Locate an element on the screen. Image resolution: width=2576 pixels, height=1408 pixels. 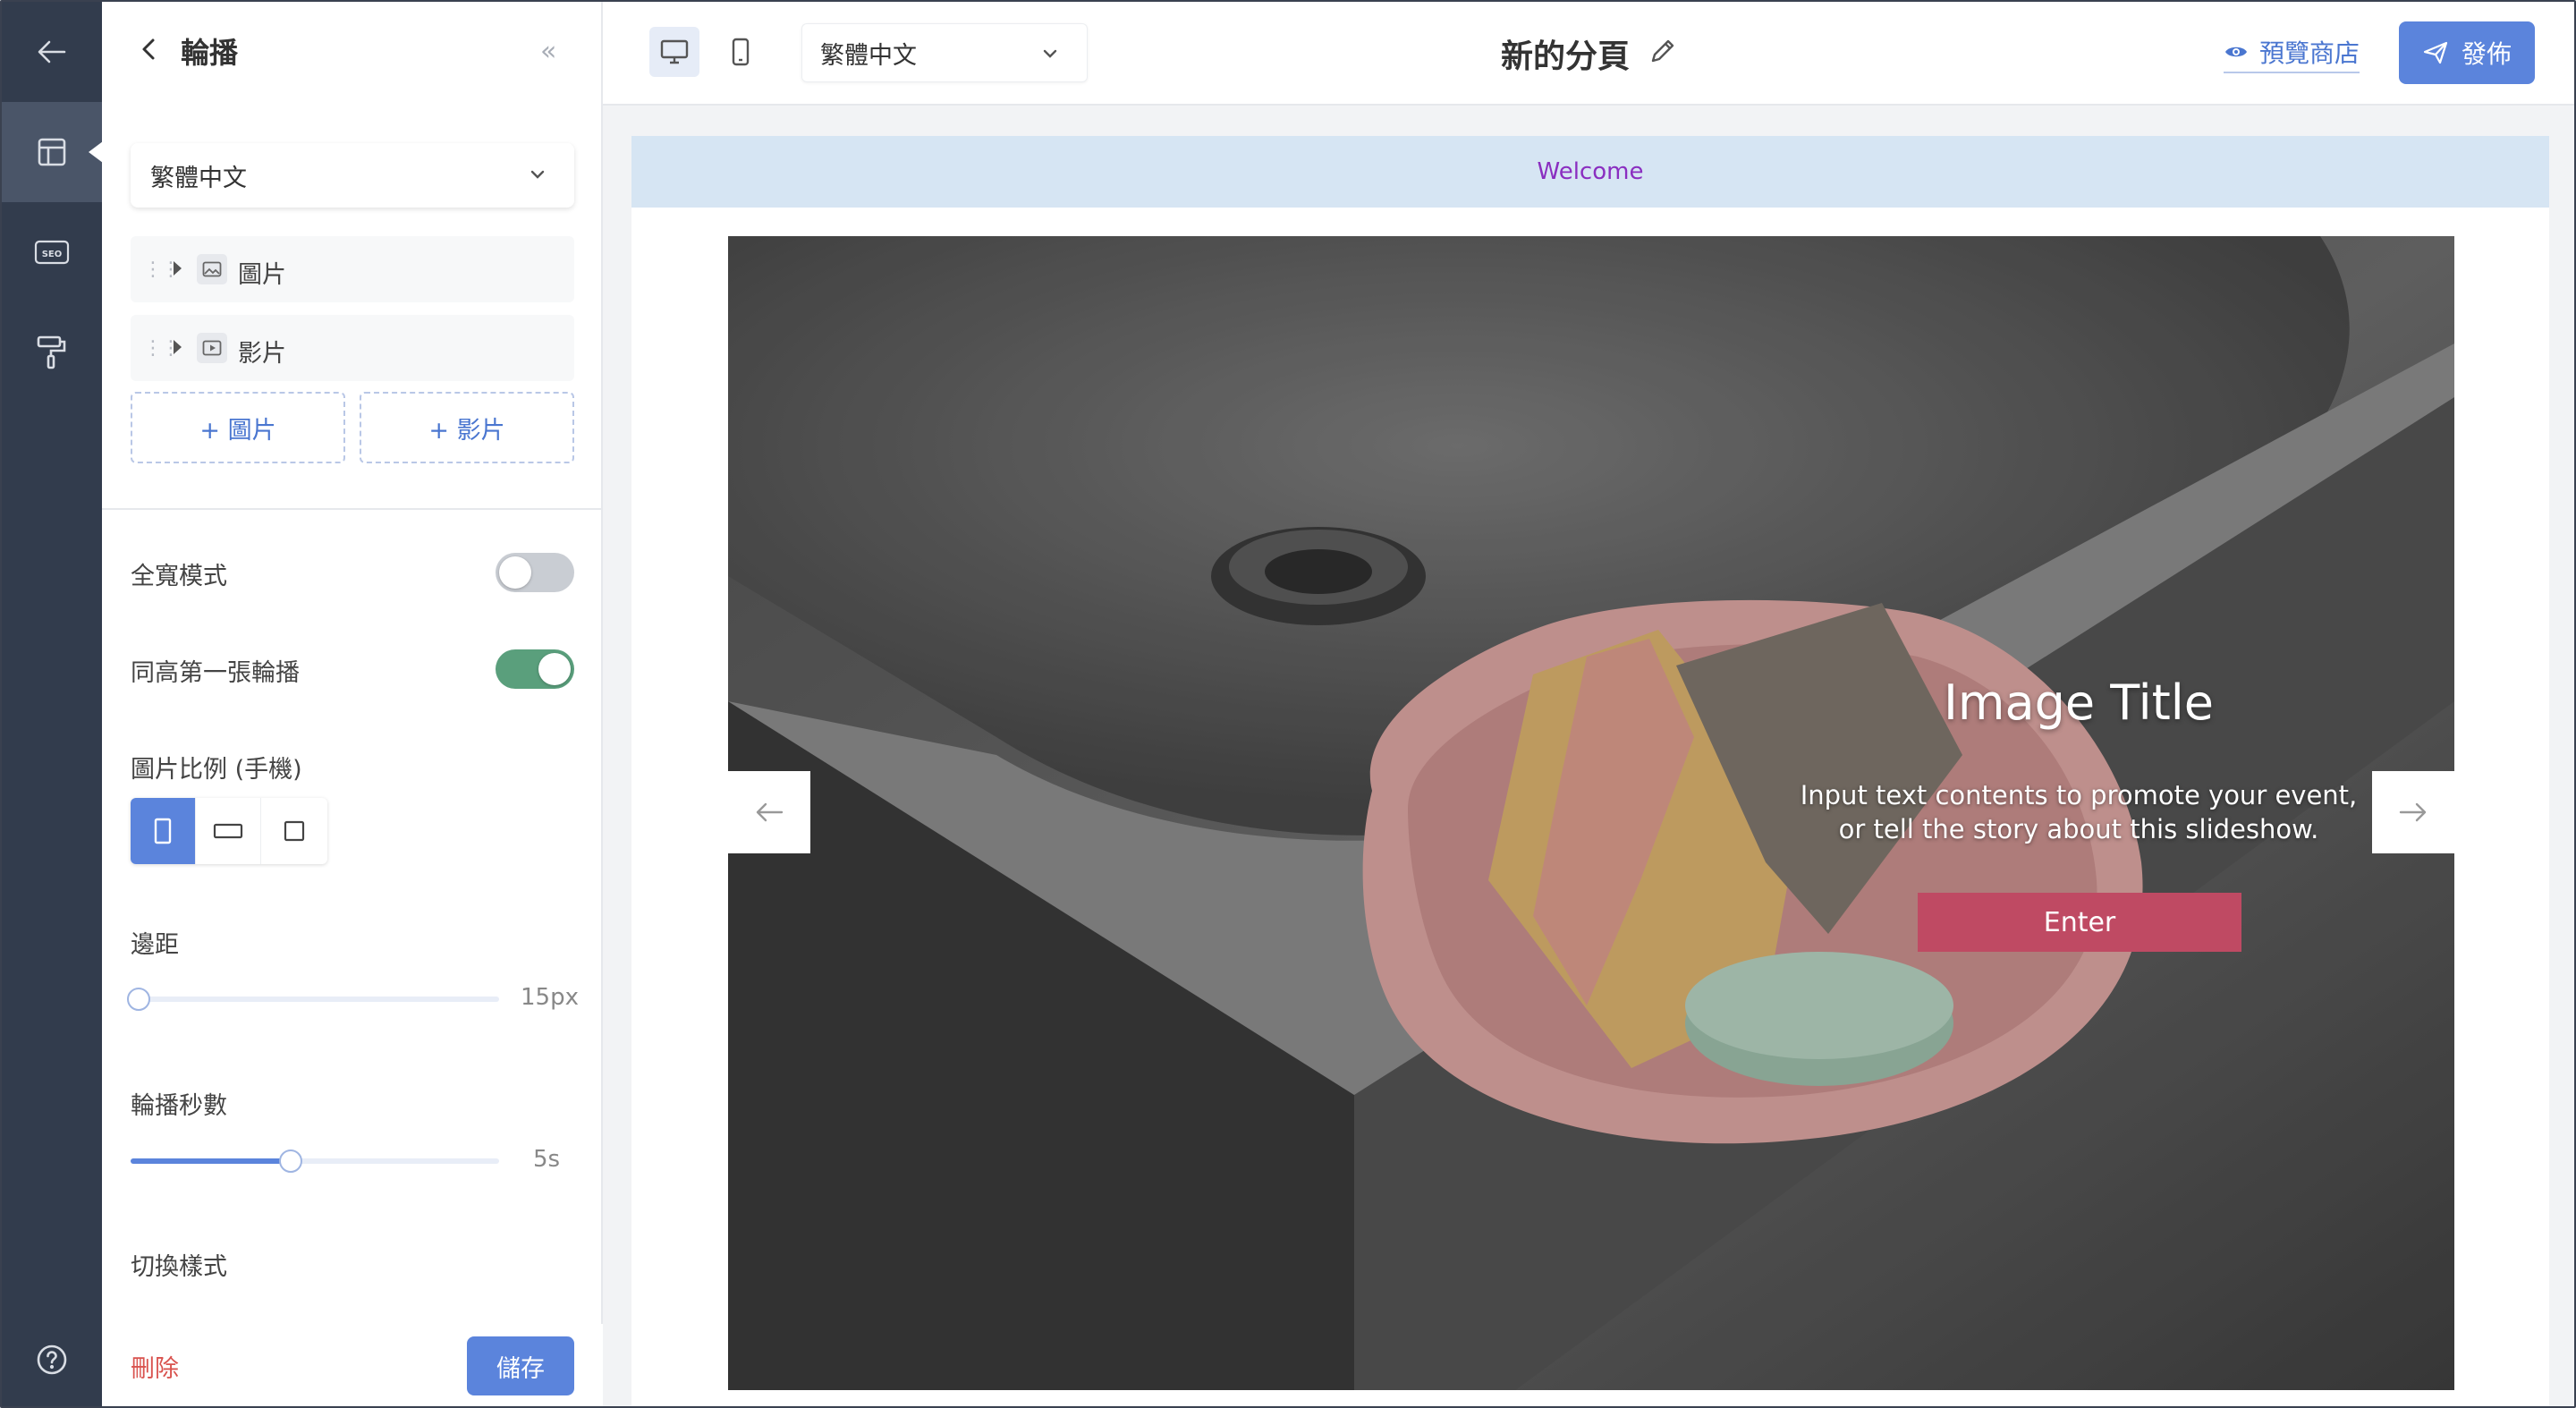
editor-toolbar: 繁體中文 新的分頁 預覽商店 發佈 is located at coordinates (1588, 54).